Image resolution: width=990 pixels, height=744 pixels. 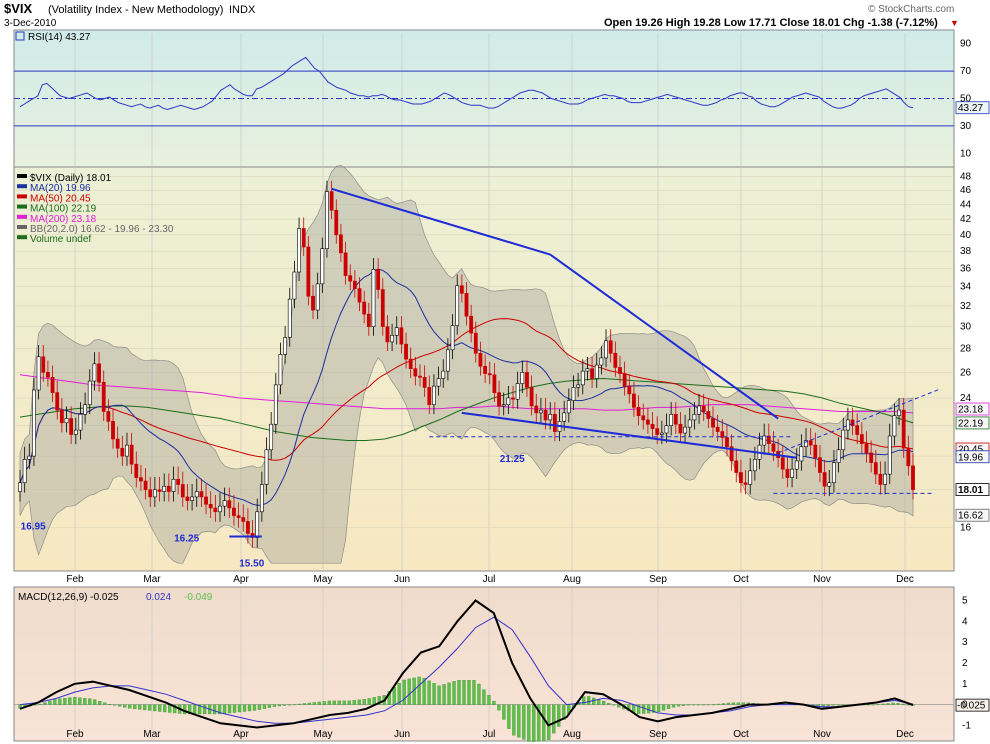 I want to click on x-tick-label: Aug, so click(x=572, y=734).